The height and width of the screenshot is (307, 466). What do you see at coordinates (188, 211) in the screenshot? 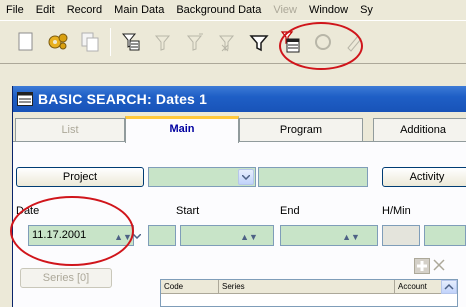
I see `start-label: Start` at bounding box center [188, 211].